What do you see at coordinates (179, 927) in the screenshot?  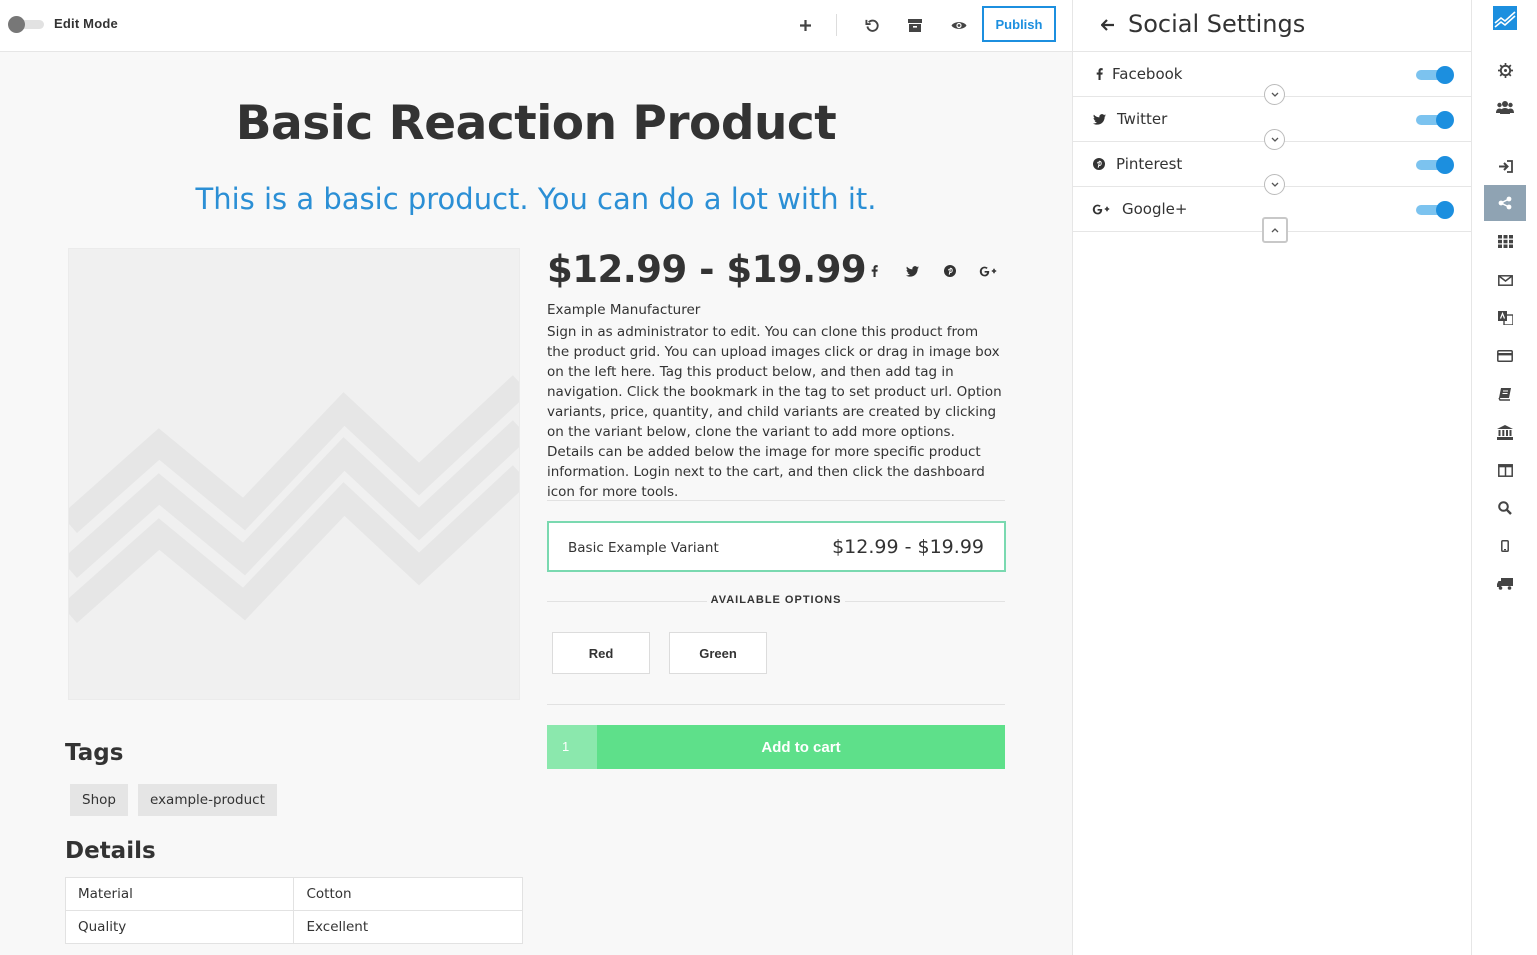 I see `detail-key: Quality` at bounding box center [179, 927].